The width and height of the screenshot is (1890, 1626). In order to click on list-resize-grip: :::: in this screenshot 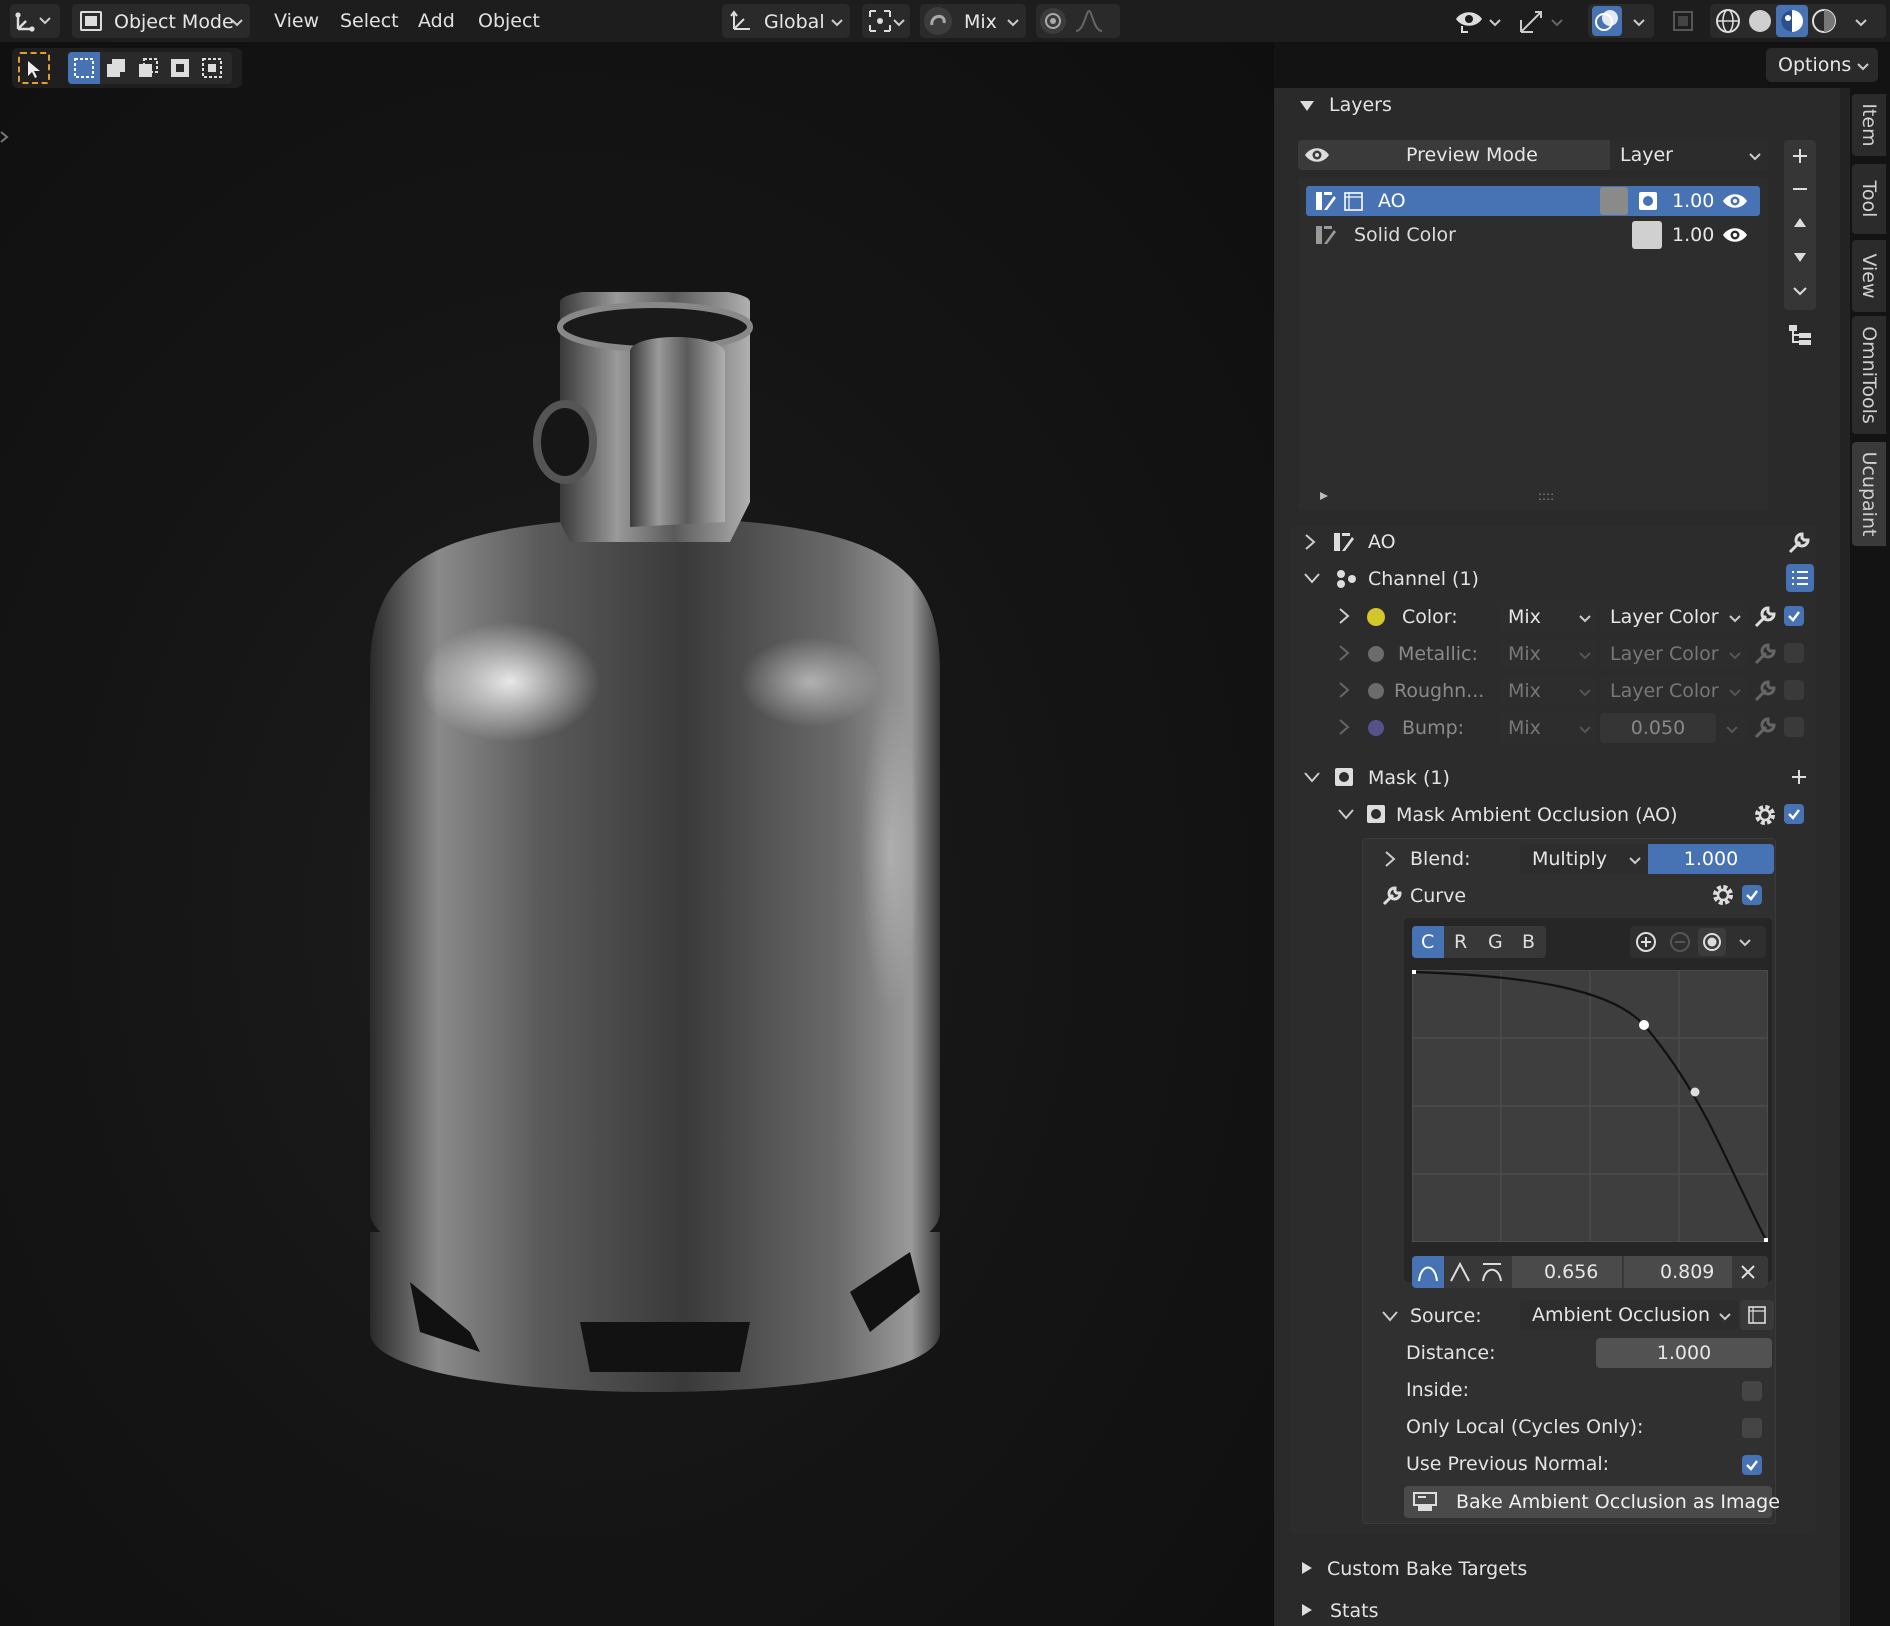, I will do `click(1546, 496)`.